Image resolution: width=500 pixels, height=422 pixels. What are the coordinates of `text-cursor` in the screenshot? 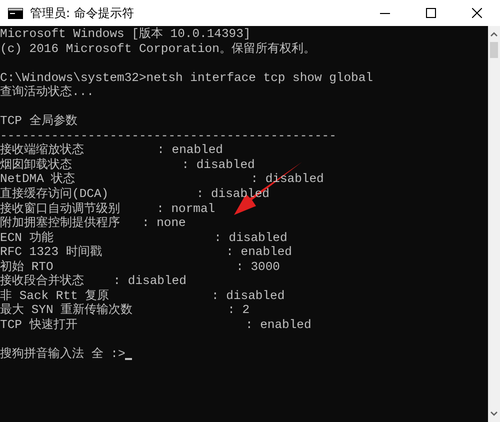 It's located at (128, 359).